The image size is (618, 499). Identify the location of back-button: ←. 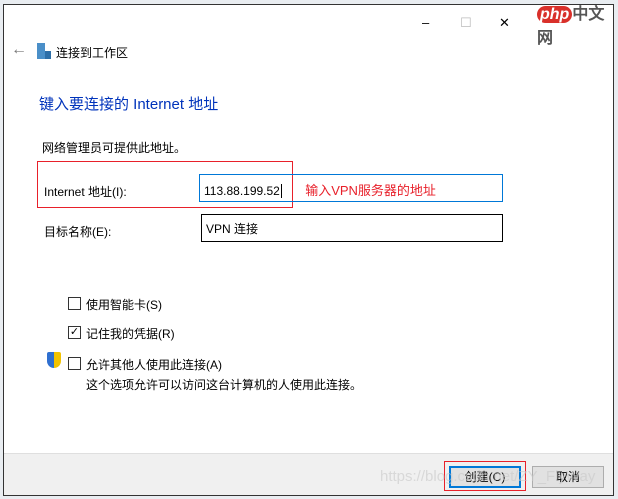
(19, 50).